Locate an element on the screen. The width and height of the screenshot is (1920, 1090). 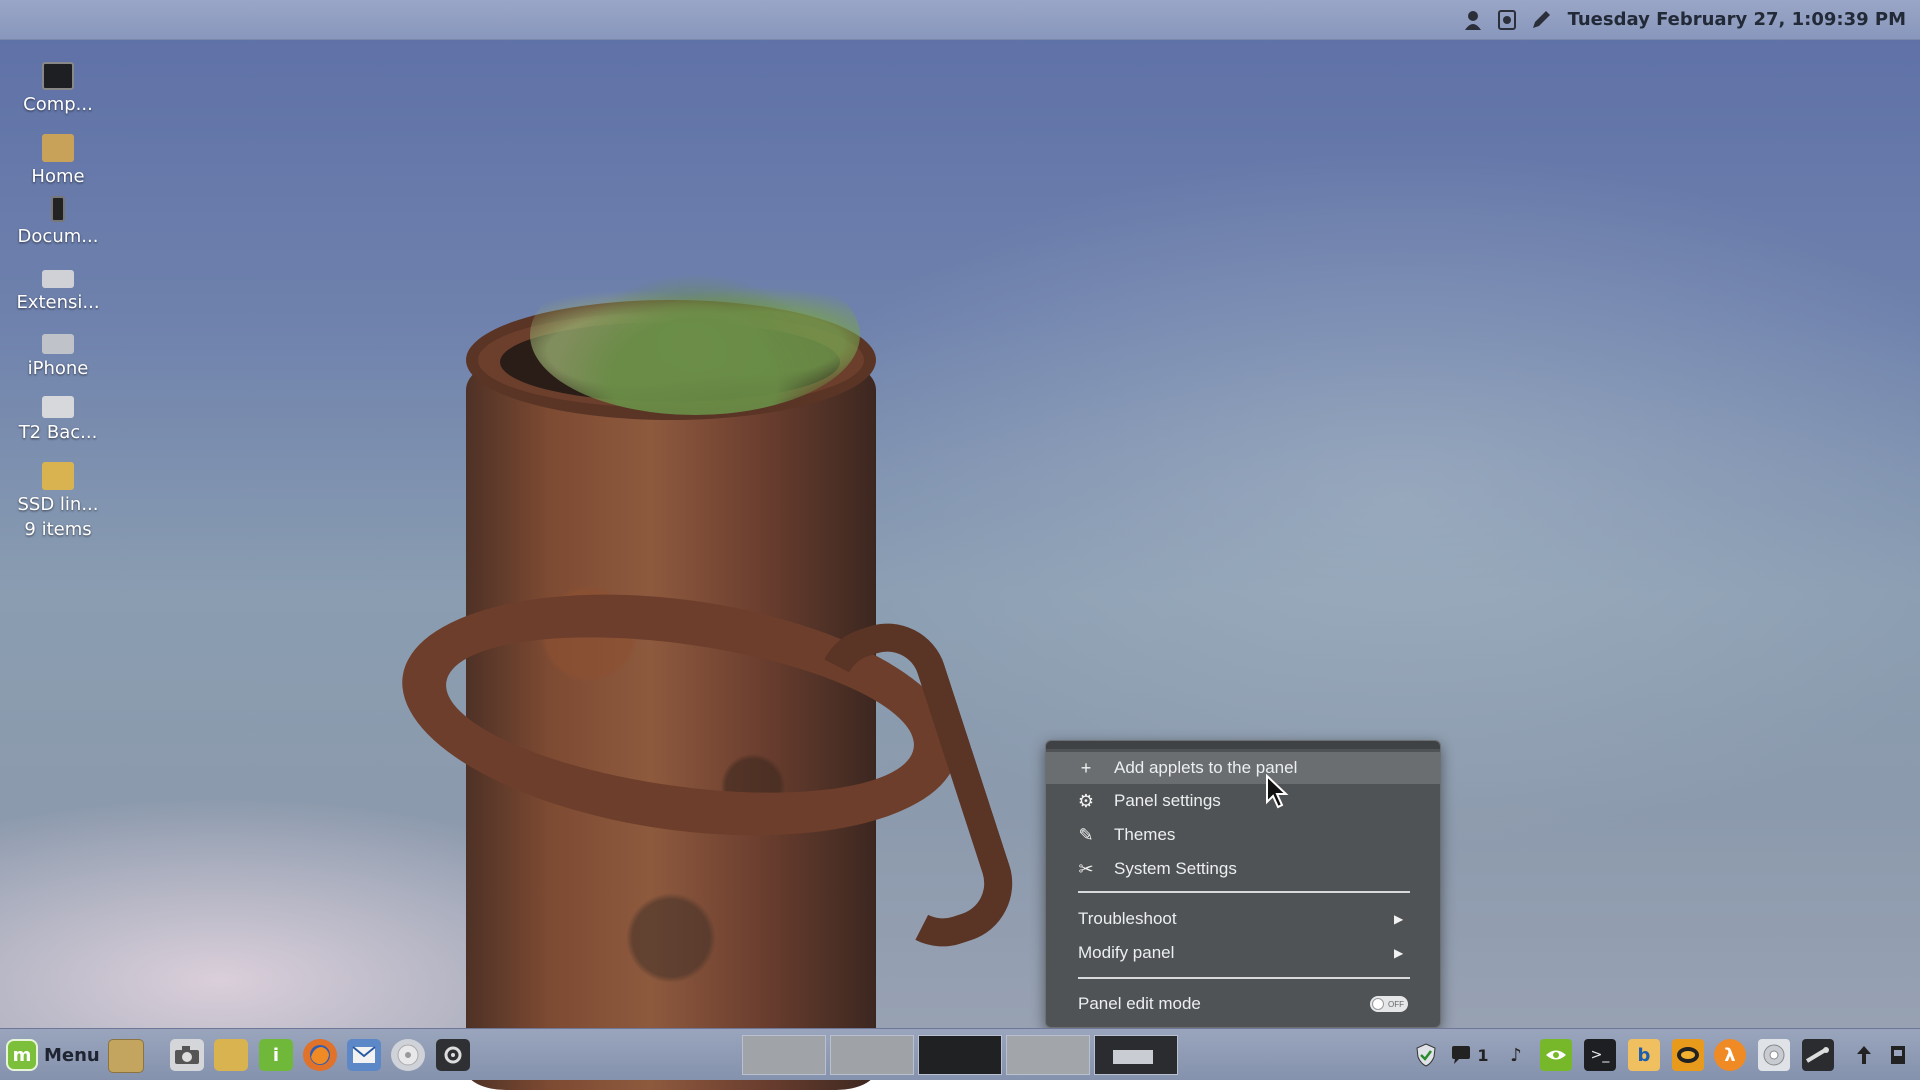
menu-button-label: Menu is located at coordinates (72, 1055).